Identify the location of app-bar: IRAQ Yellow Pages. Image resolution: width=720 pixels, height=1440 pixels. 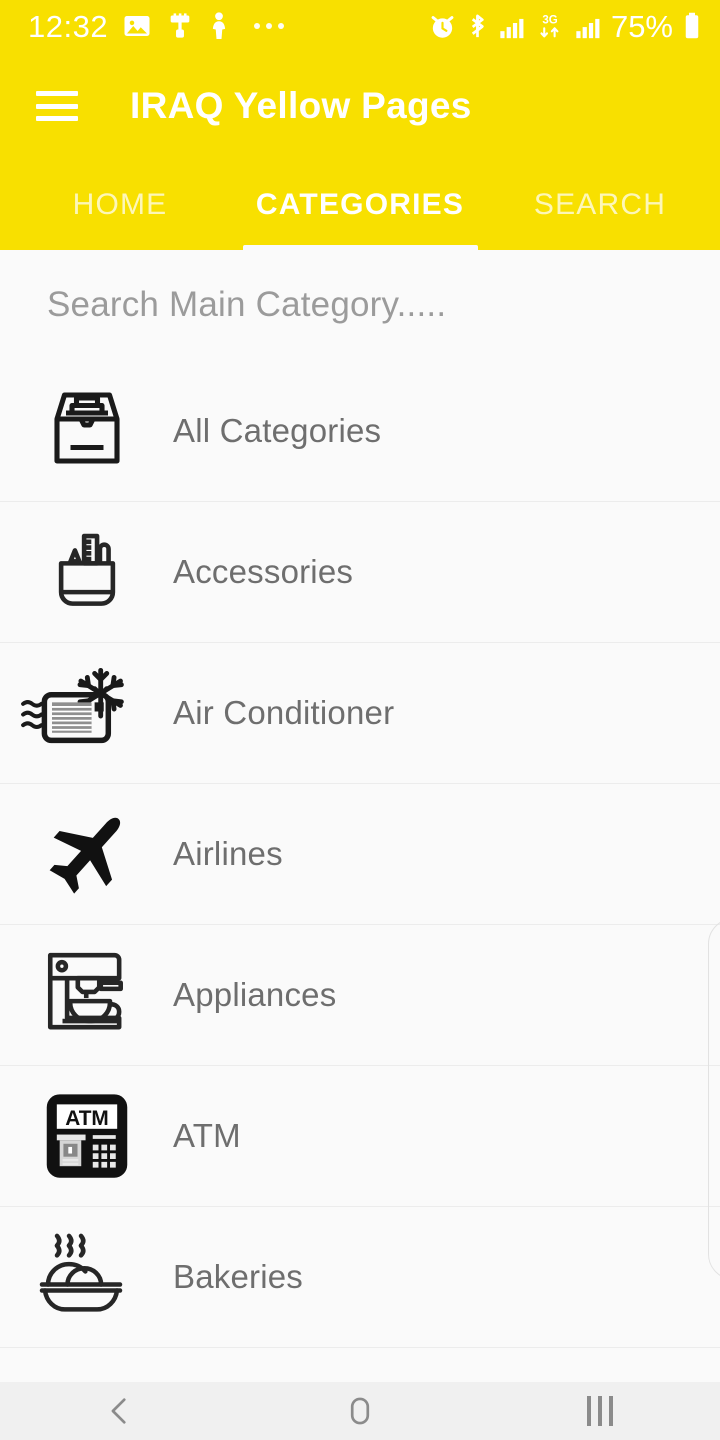
(360, 106).